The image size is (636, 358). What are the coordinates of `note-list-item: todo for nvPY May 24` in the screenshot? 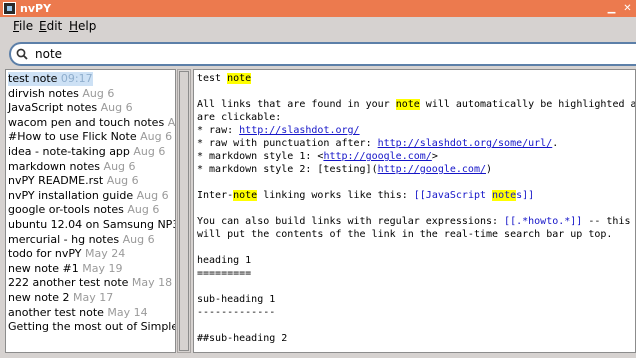 It's located at (66, 254).